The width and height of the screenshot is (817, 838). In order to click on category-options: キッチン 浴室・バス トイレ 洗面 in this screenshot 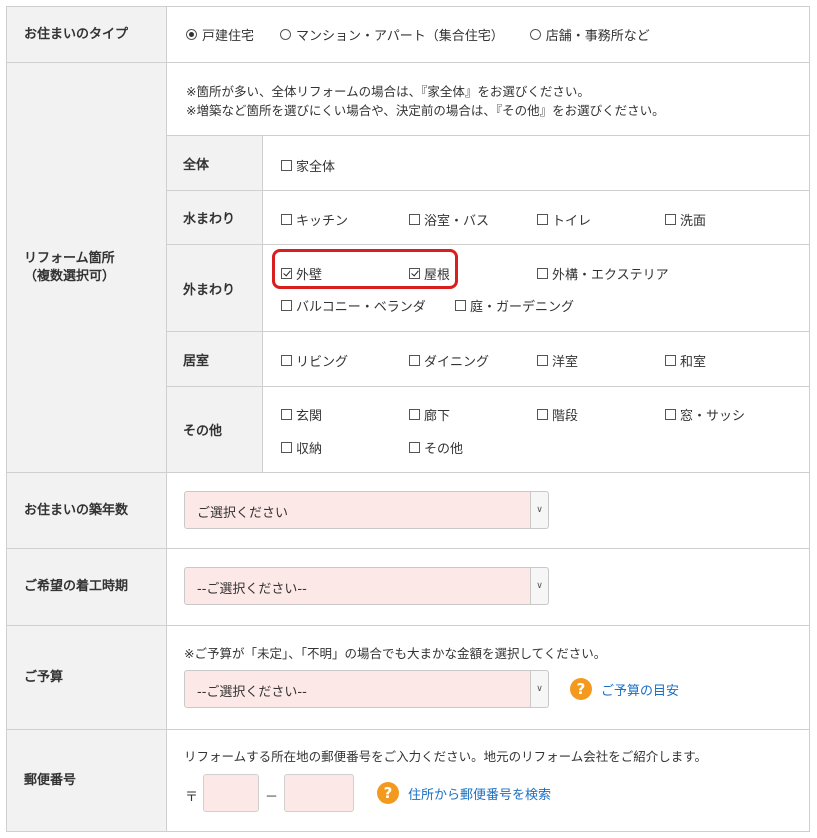, I will do `click(536, 217)`.